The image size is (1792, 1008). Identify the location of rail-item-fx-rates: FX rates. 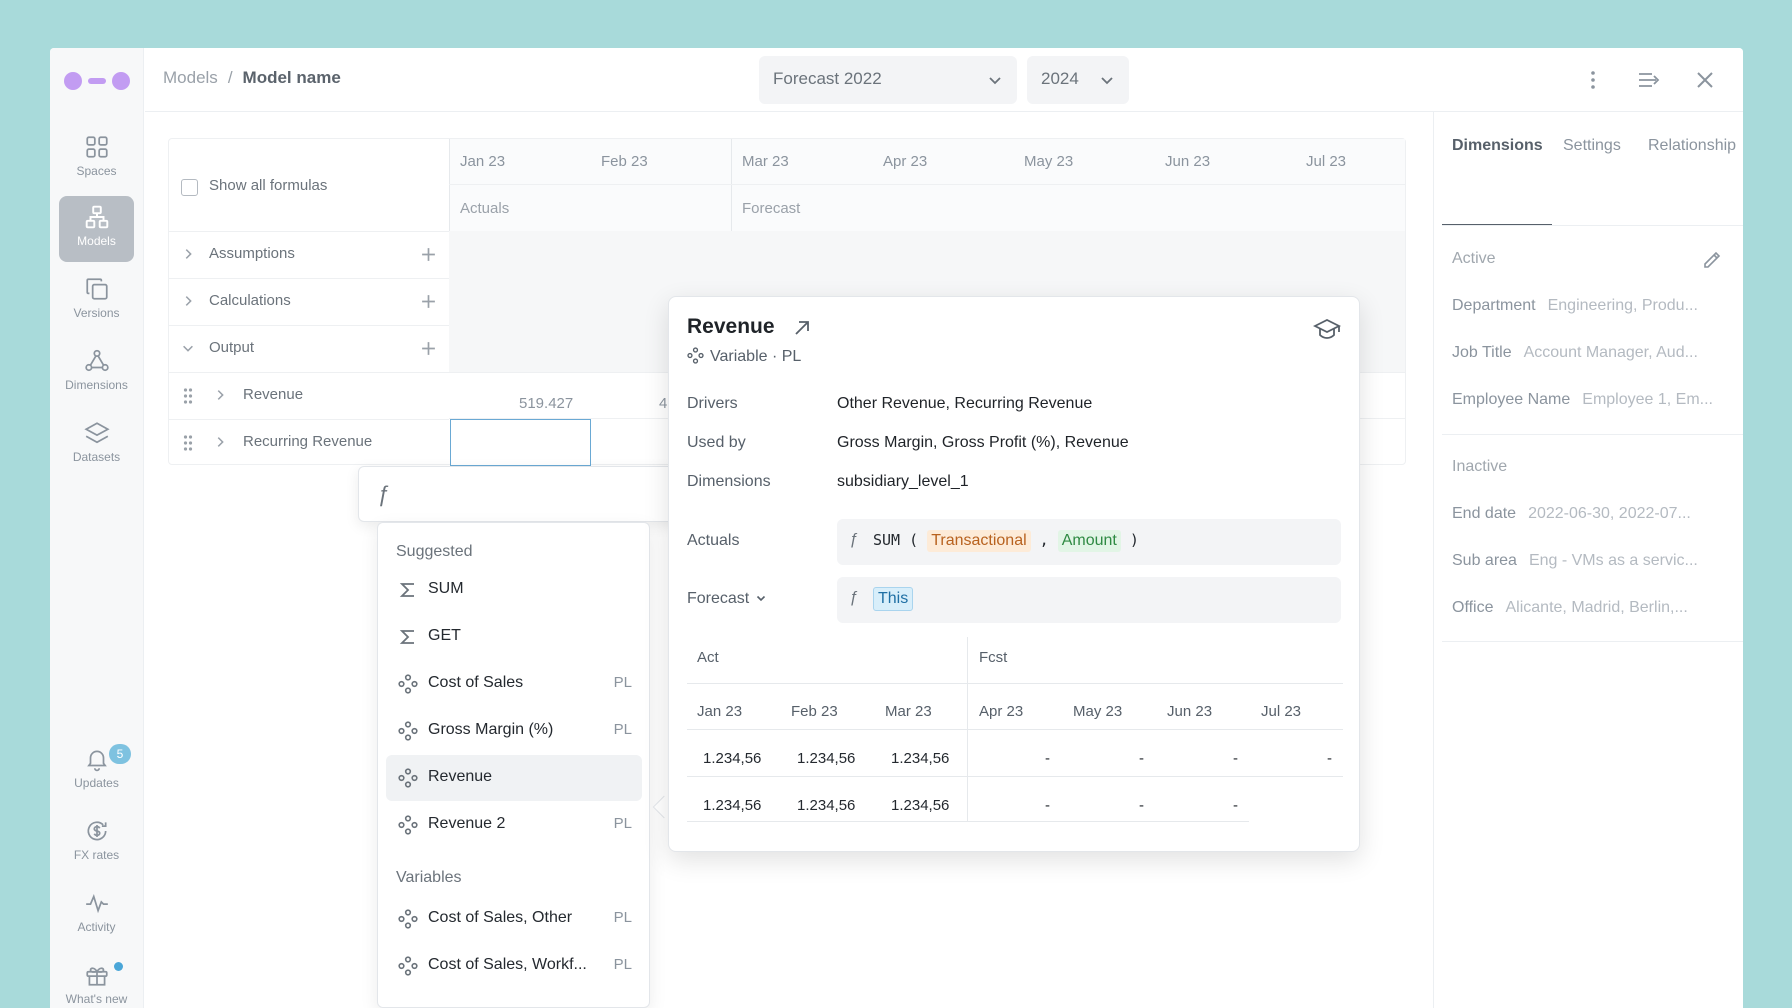
(96, 843).